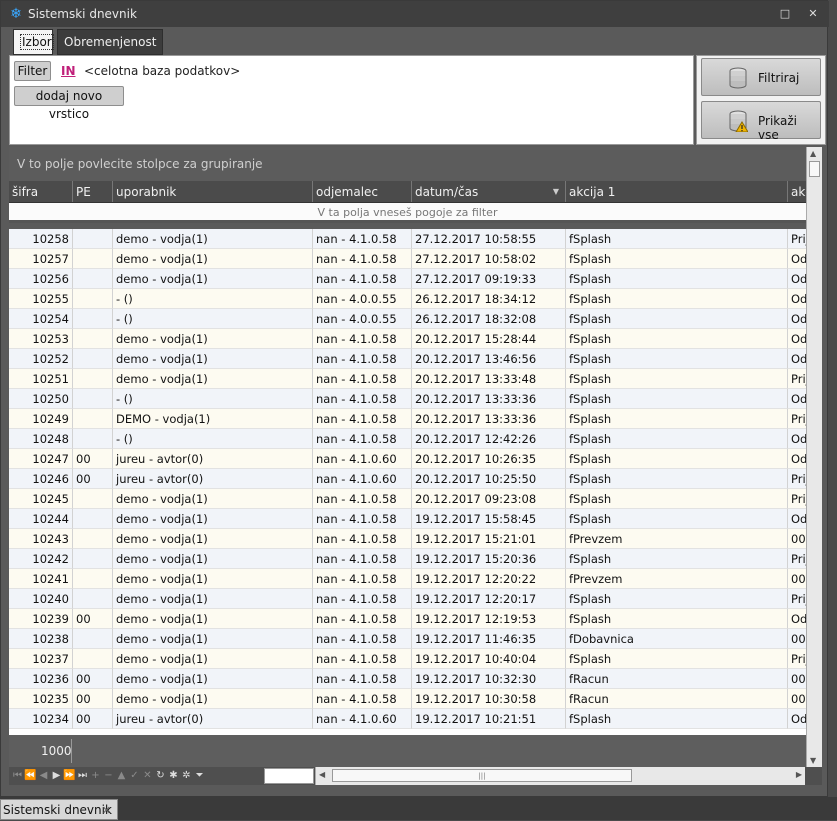 The image size is (837, 821). Describe the element at coordinates (489, 299) in the screenshot. I see `cell-datum: 26.12.2017 18:34:12` at that location.